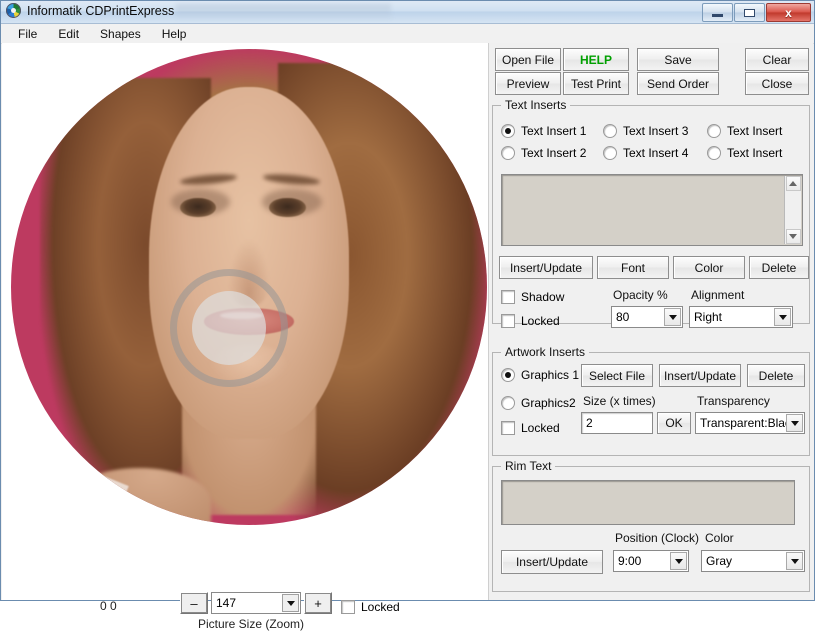 The height and width of the screenshot is (631, 815). Describe the element at coordinates (793, 183) in the screenshot. I see `scroll-up-button` at that location.